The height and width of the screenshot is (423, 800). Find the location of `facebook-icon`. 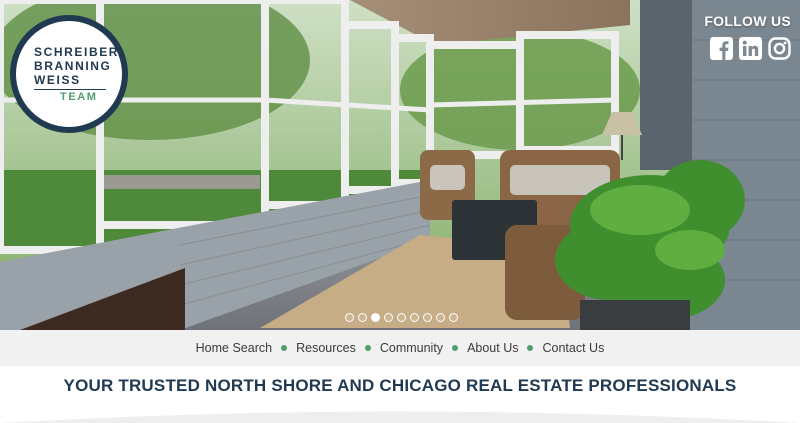

facebook-icon is located at coordinates (721, 48).